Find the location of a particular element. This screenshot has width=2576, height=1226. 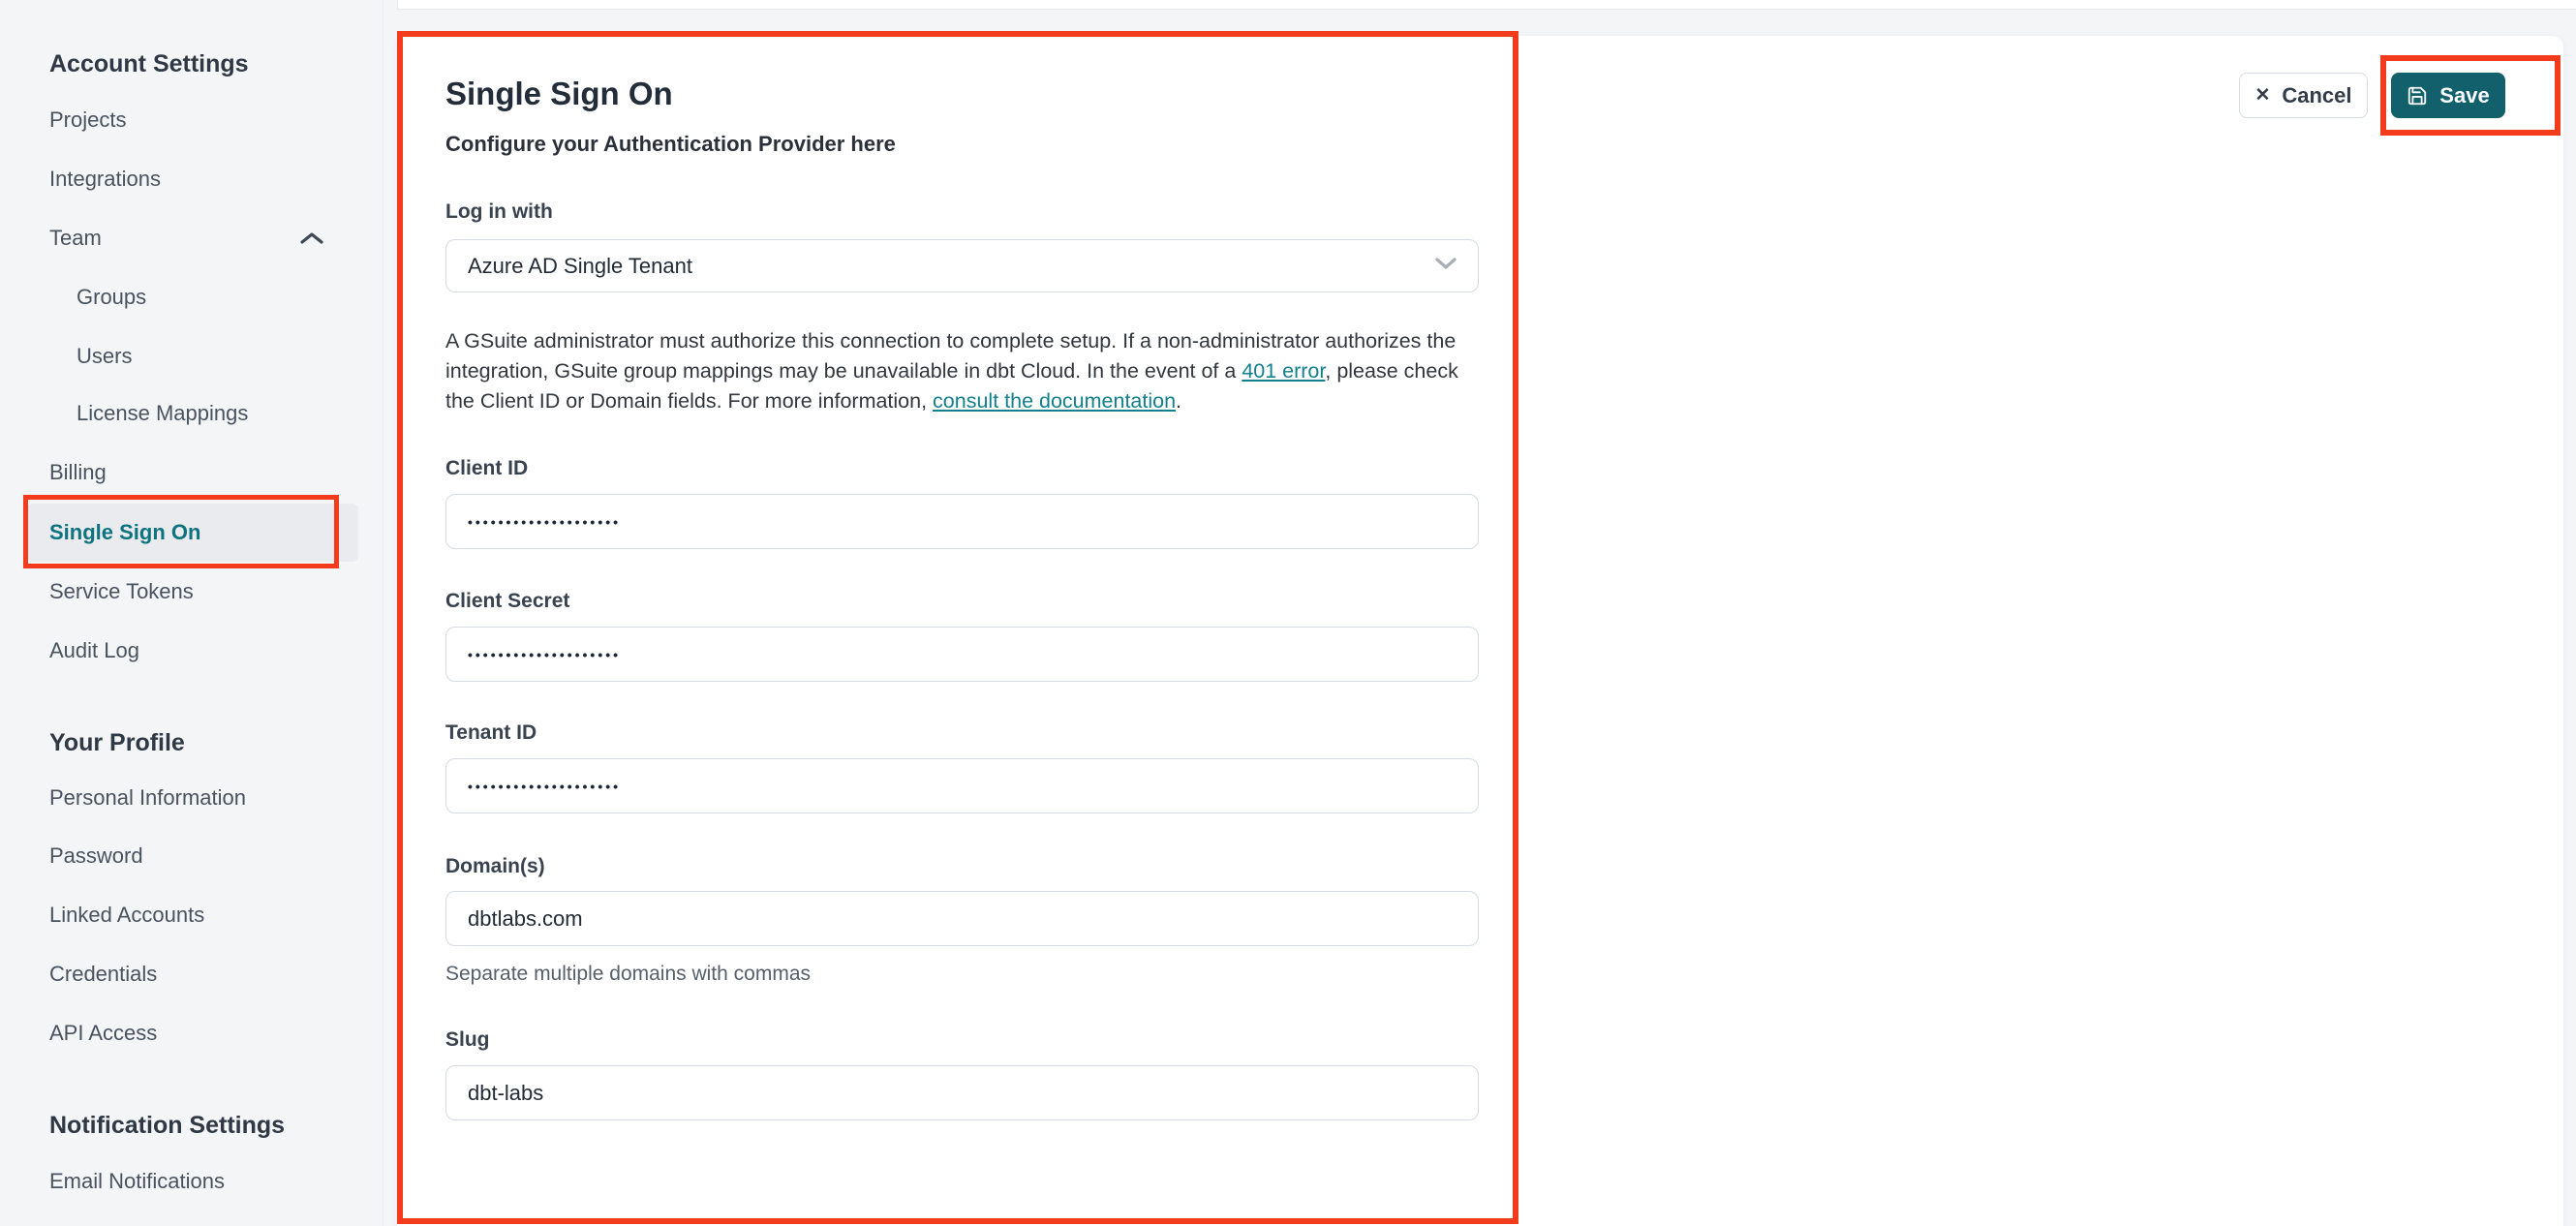

login-with-select: Azure AD Single Tenant is located at coordinates (962, 265).